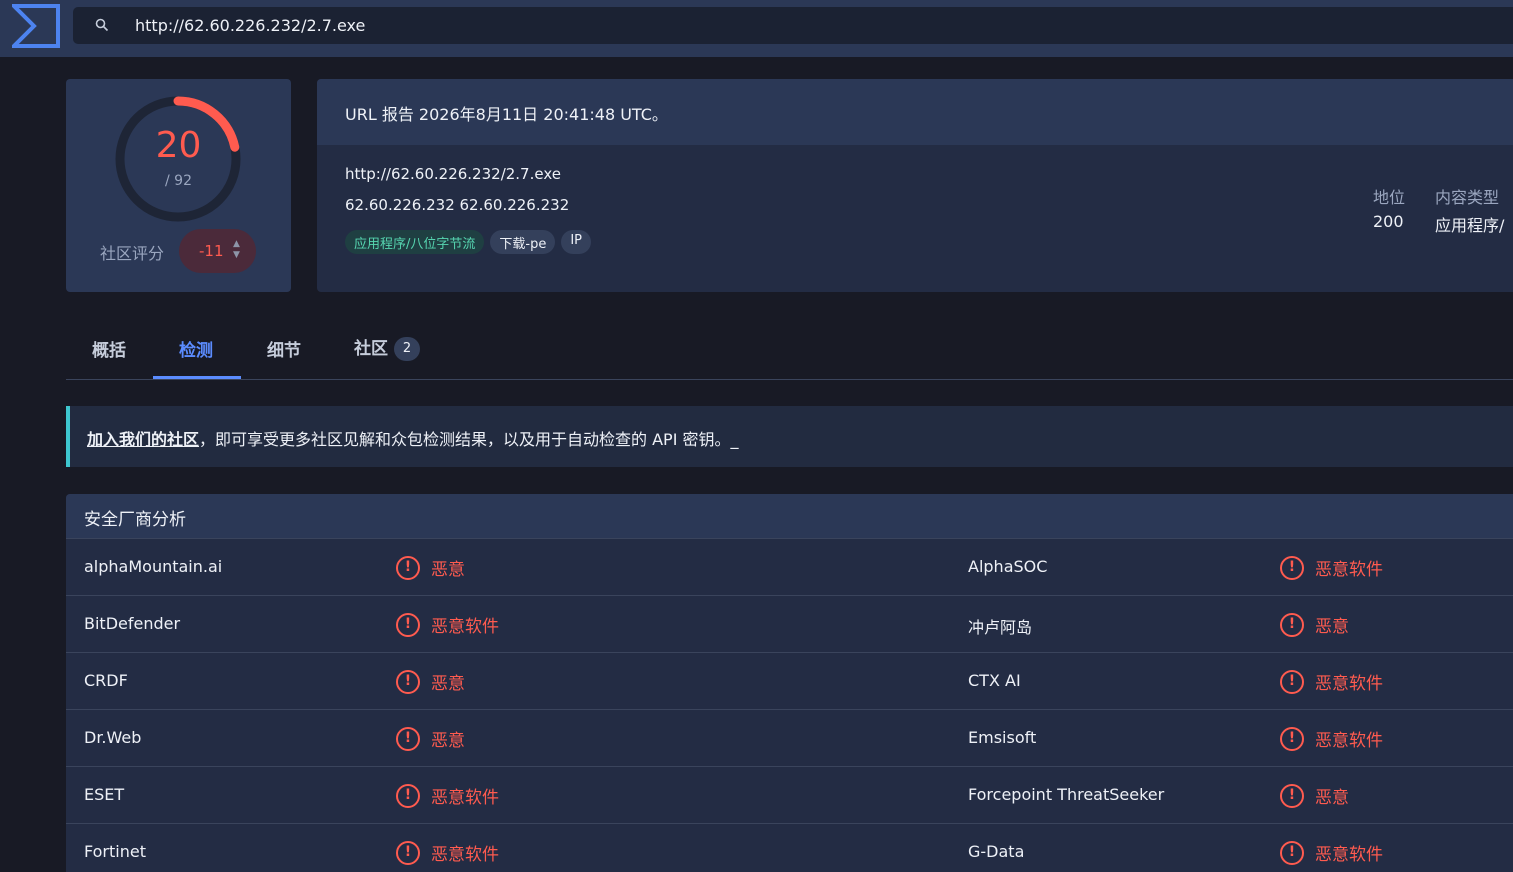  I want to click on join-community-link: 加入我们的社区, so click(143, 439).